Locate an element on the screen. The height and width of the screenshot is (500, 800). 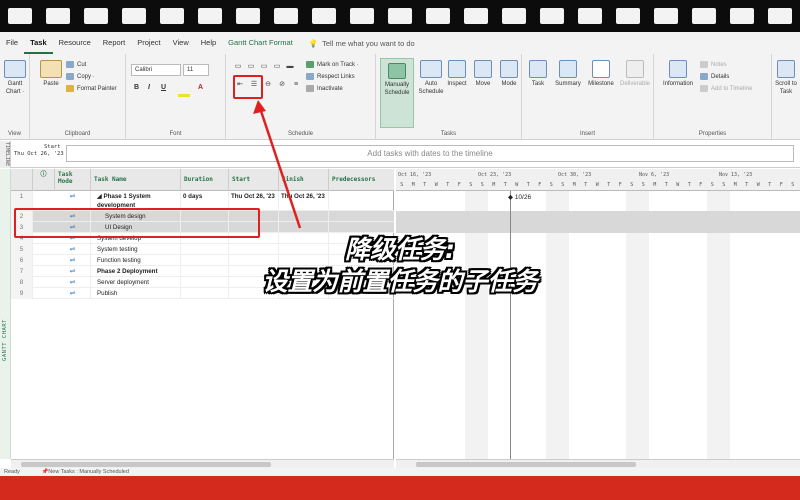
copy-button: Copy · is located at coordinates (80, 77).